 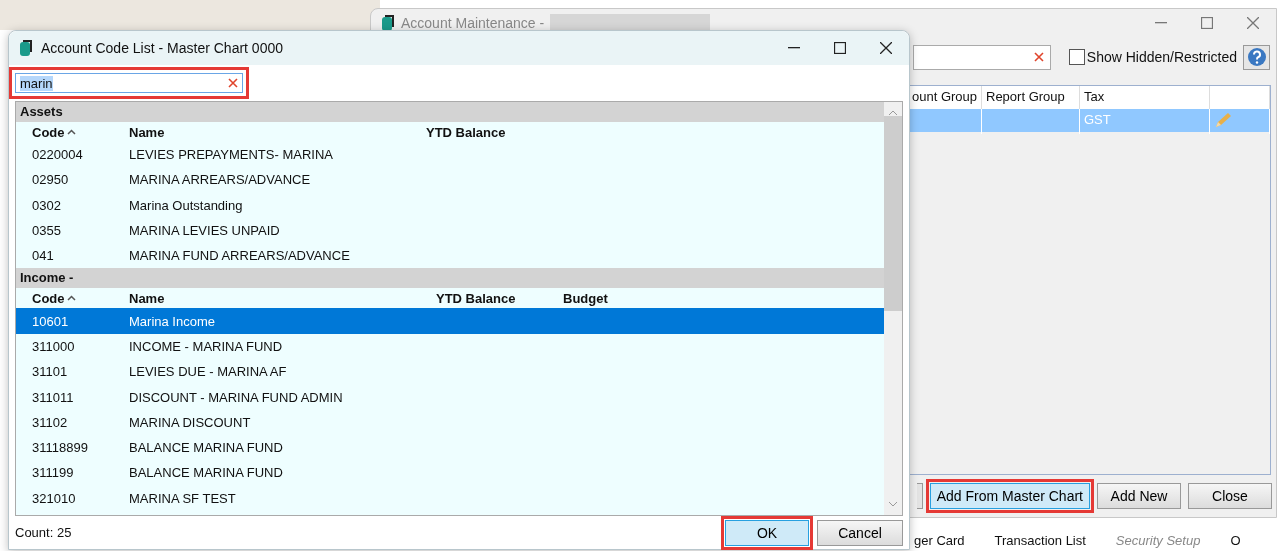 I want to click on toolbar-item: O, so click(x=1235, y=540).